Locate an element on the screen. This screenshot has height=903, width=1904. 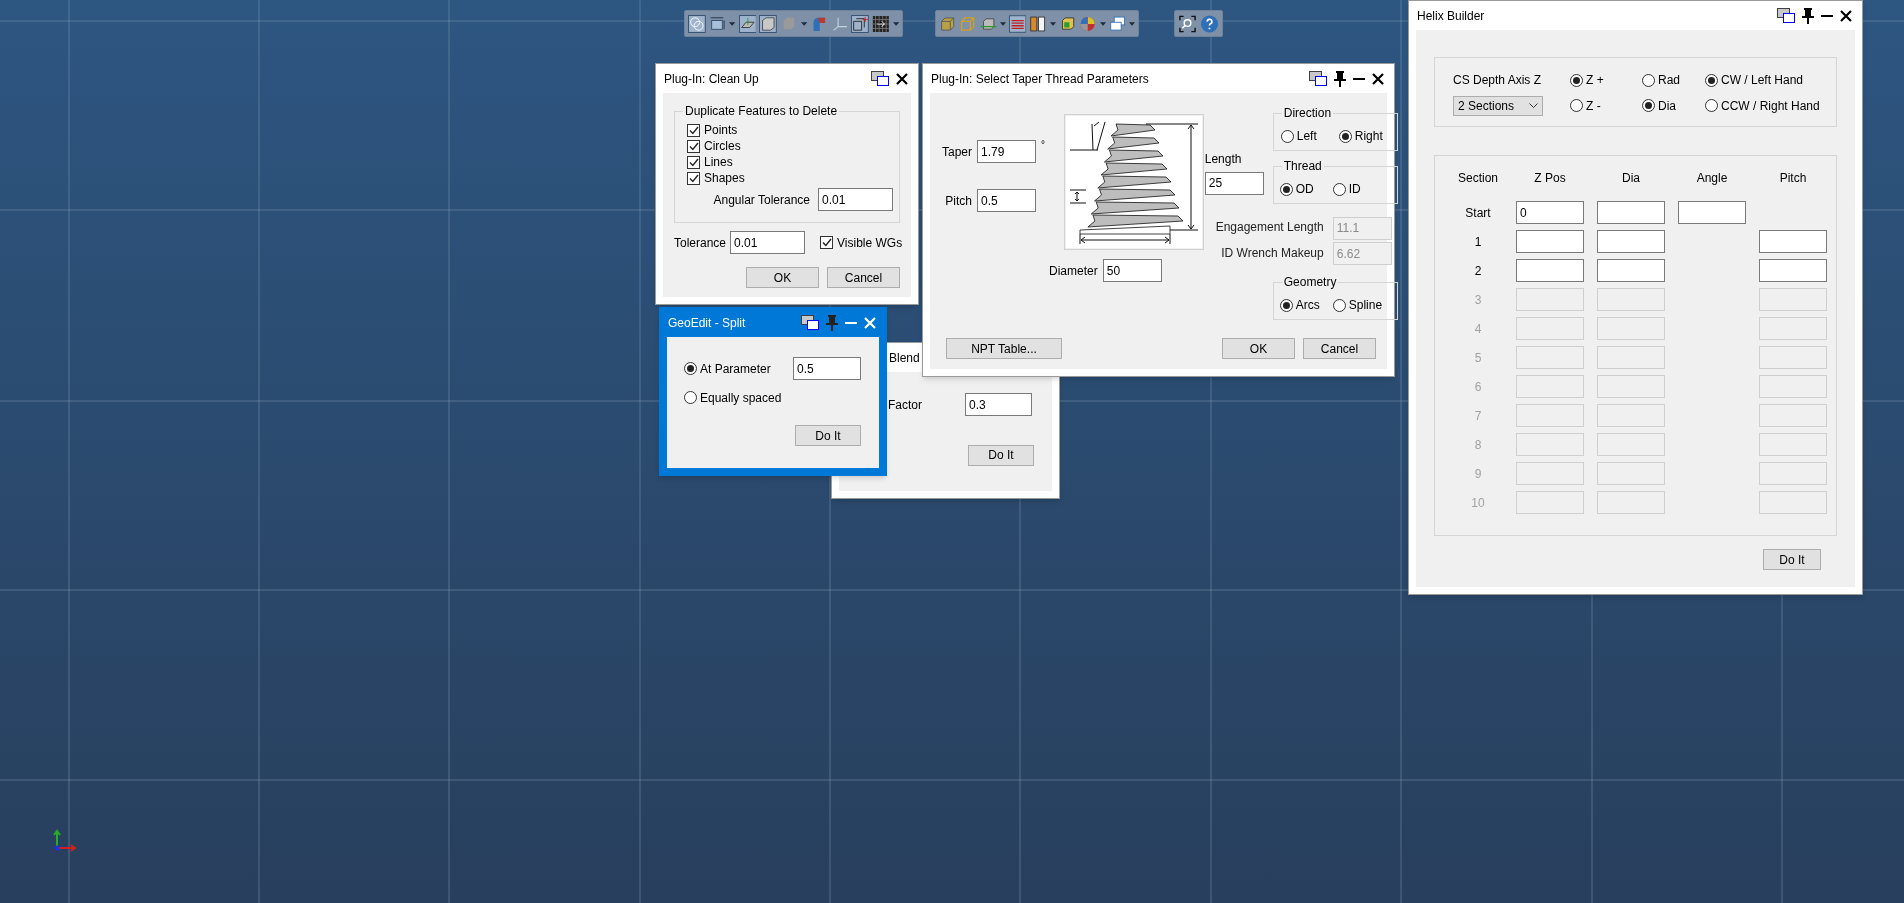
radio-label: Z - is located at coordinates (1593, 106).